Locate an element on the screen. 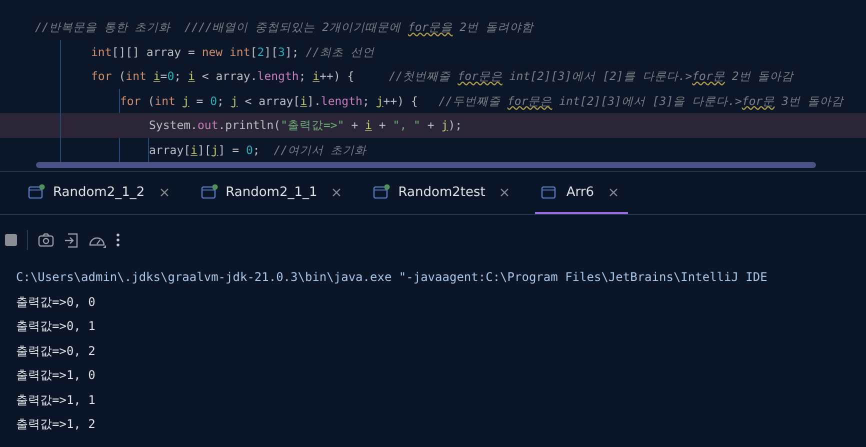 This screenshot has width=866, height=447. console-command-line: C:\Users\admin\.jdks\graalvm-jdk-21.0.3\bin\java.exe "-javaagent:C:\Program Files\JetBrains\IntelliJ IDE is located at coordinates (392, 277).